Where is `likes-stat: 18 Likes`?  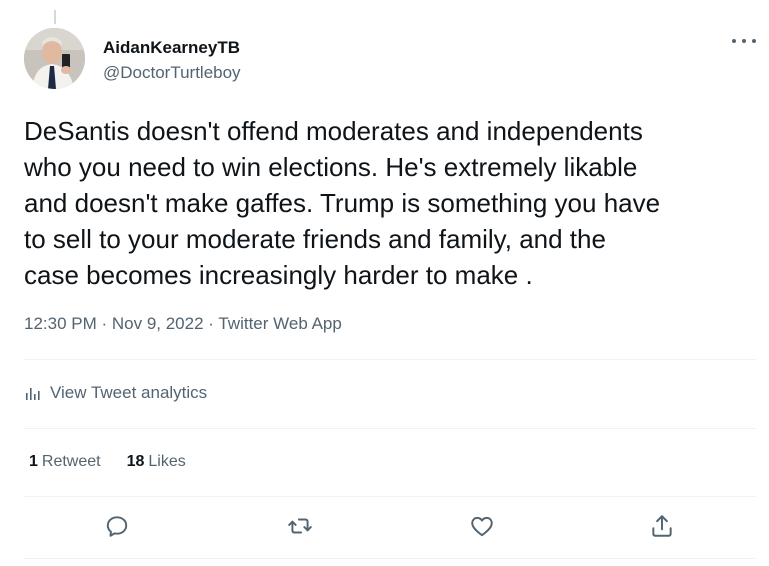 likes-stat: 18 Likes is located at coordinates (156, 462).